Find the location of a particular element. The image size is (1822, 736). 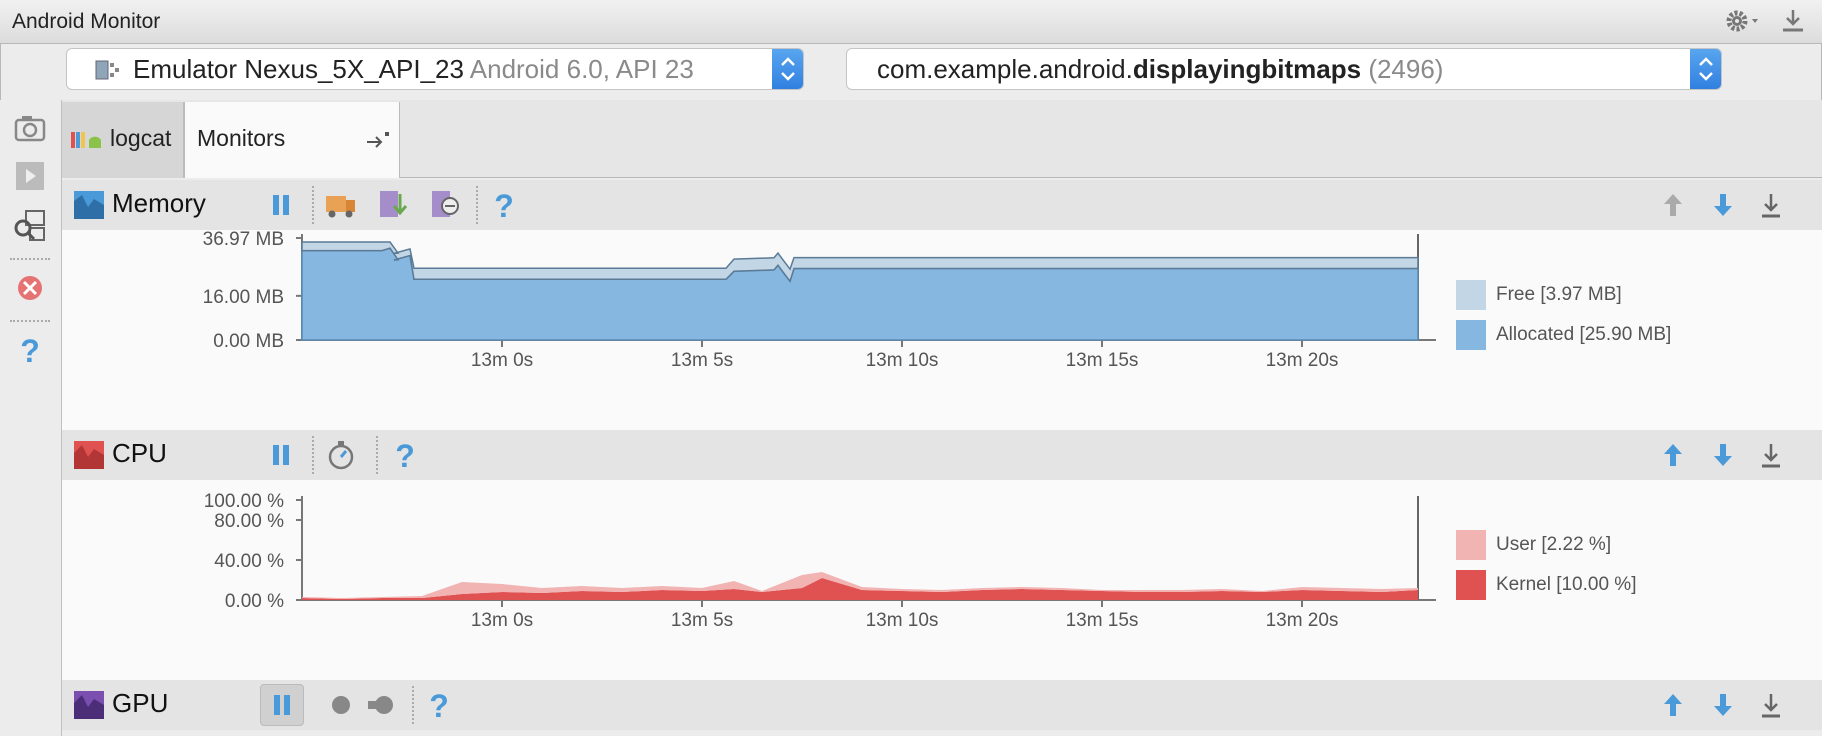

device-dropdown-arrow is located at coordinates (787, 69).